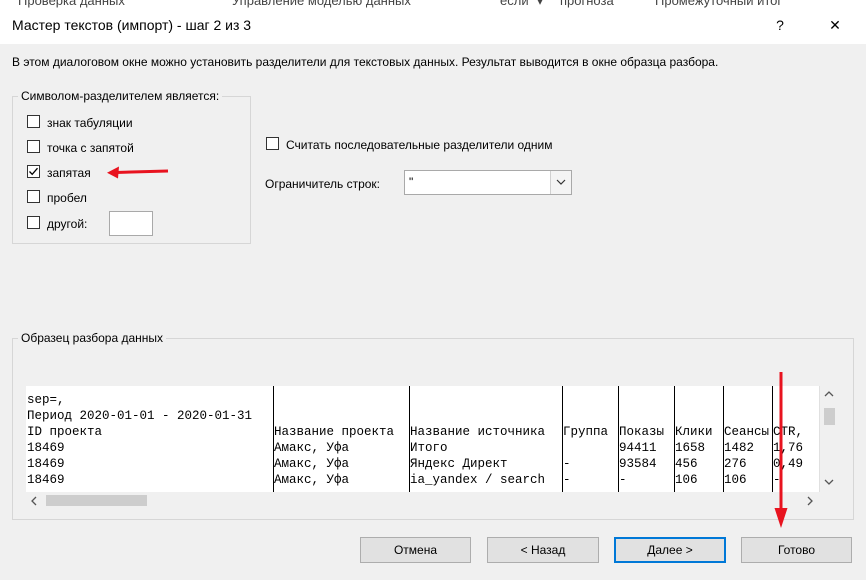 The height and width of the screenshot is (580, 866). I want to click on next-button-label: Далее >, so click(670, 550).